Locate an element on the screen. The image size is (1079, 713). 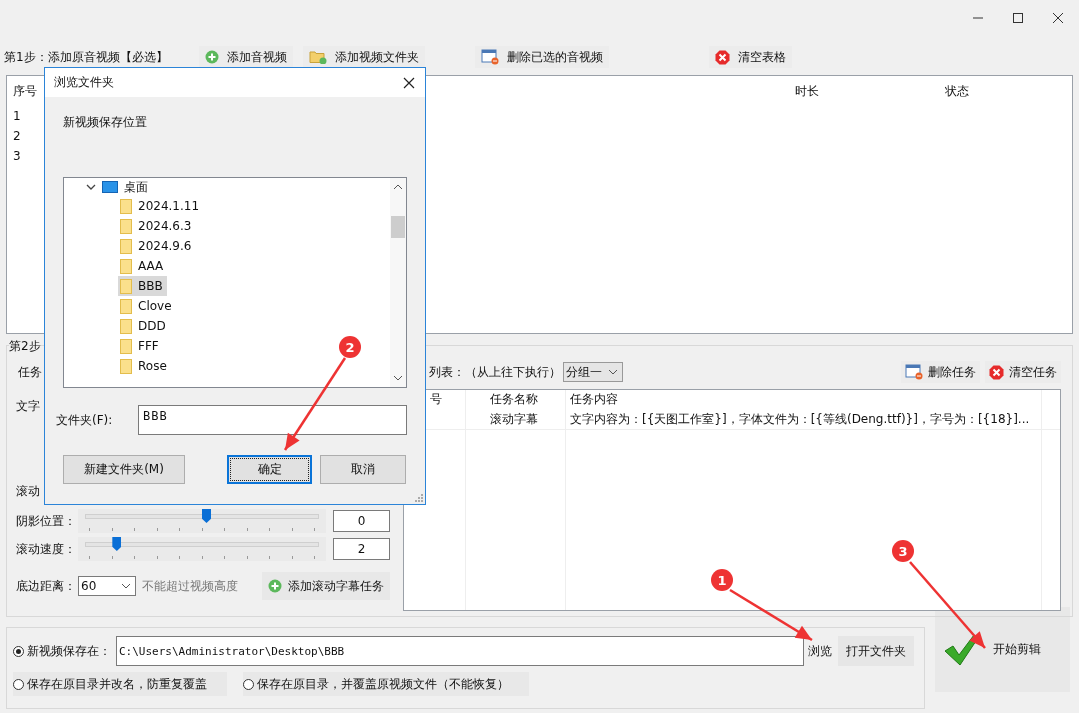
toolbar-button: 删除已选的音视频 is located at coordinates (542, 57).